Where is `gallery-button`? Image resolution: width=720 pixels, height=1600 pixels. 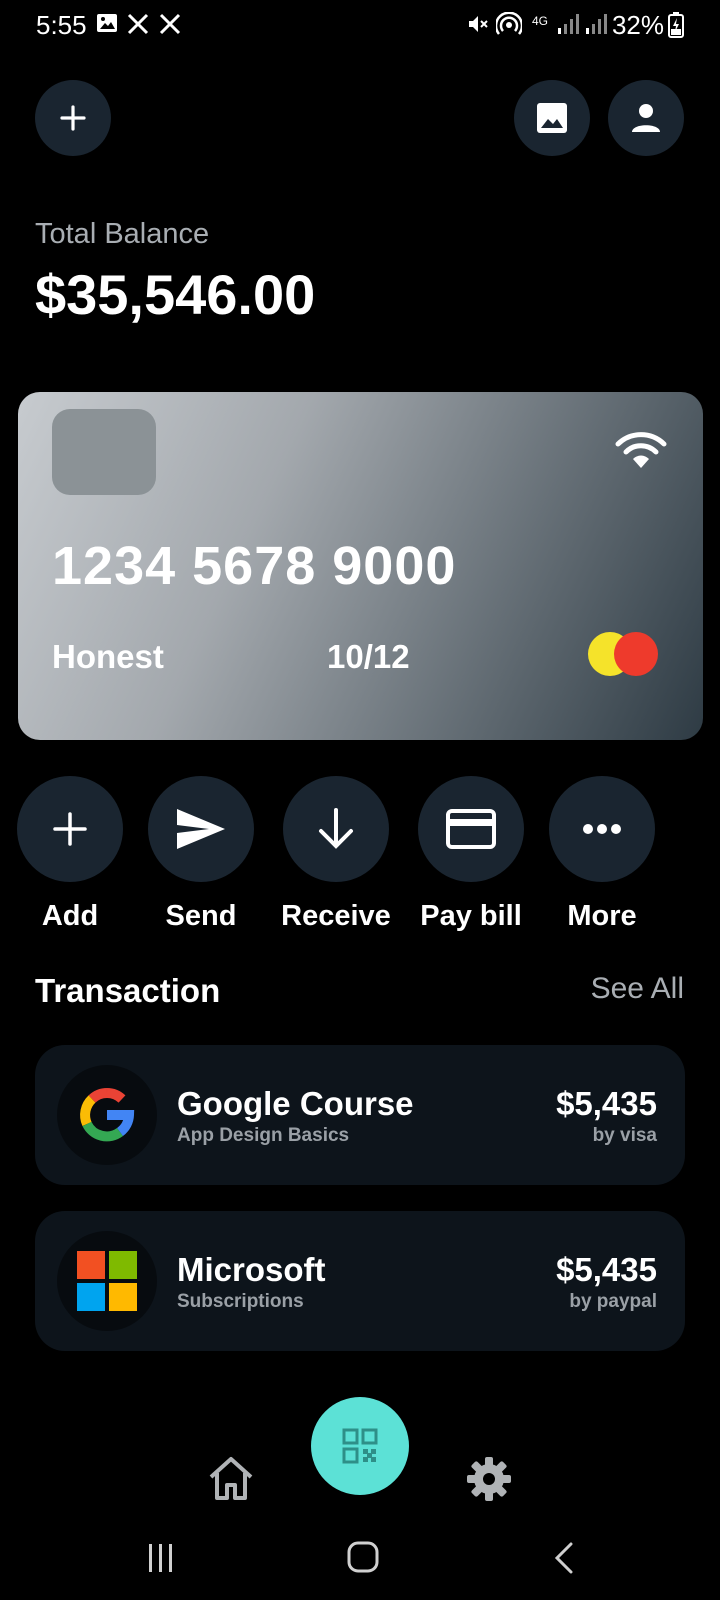 gallery-button is located at coordinates (552, 118).